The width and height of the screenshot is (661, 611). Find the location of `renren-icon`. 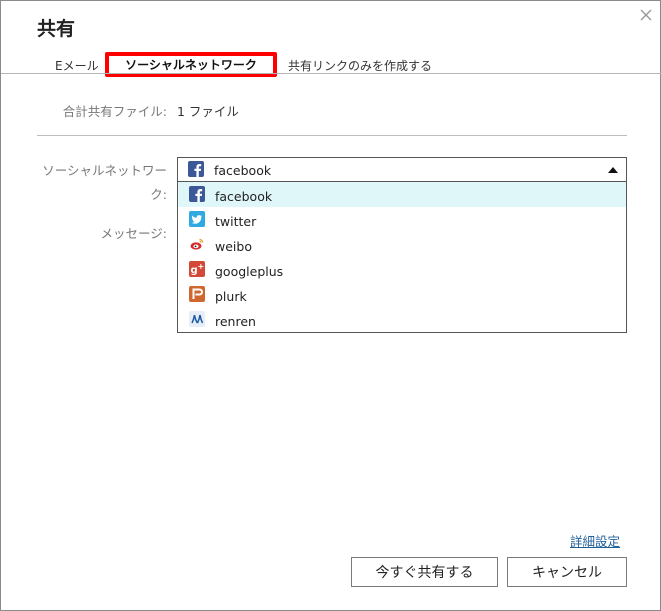

renren-icon is located at coordinates (197, 319).